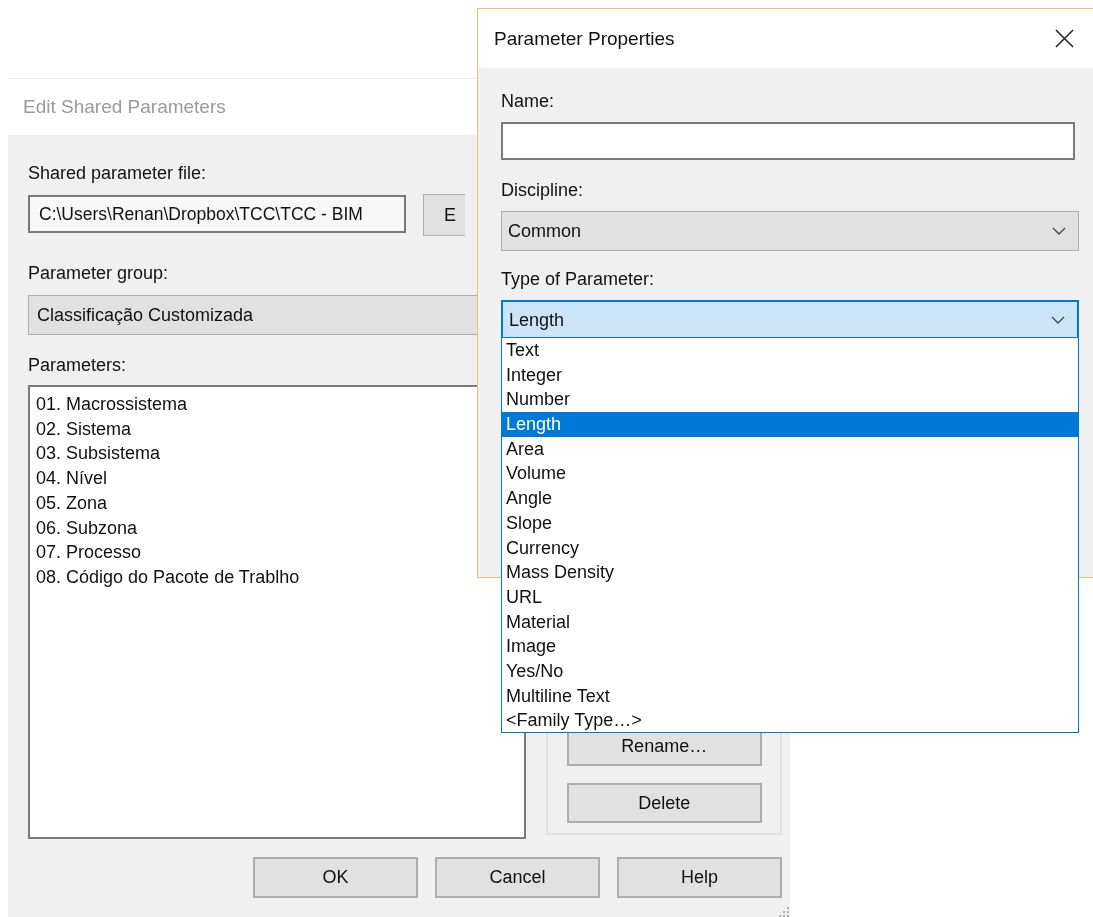  I want to click on dropdown-option: Volume, so click(790, 474).